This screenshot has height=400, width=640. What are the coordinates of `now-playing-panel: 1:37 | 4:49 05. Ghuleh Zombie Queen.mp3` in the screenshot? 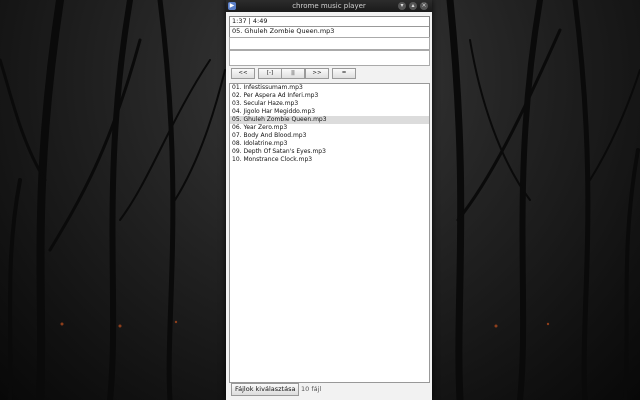 It's located at (329, 27).